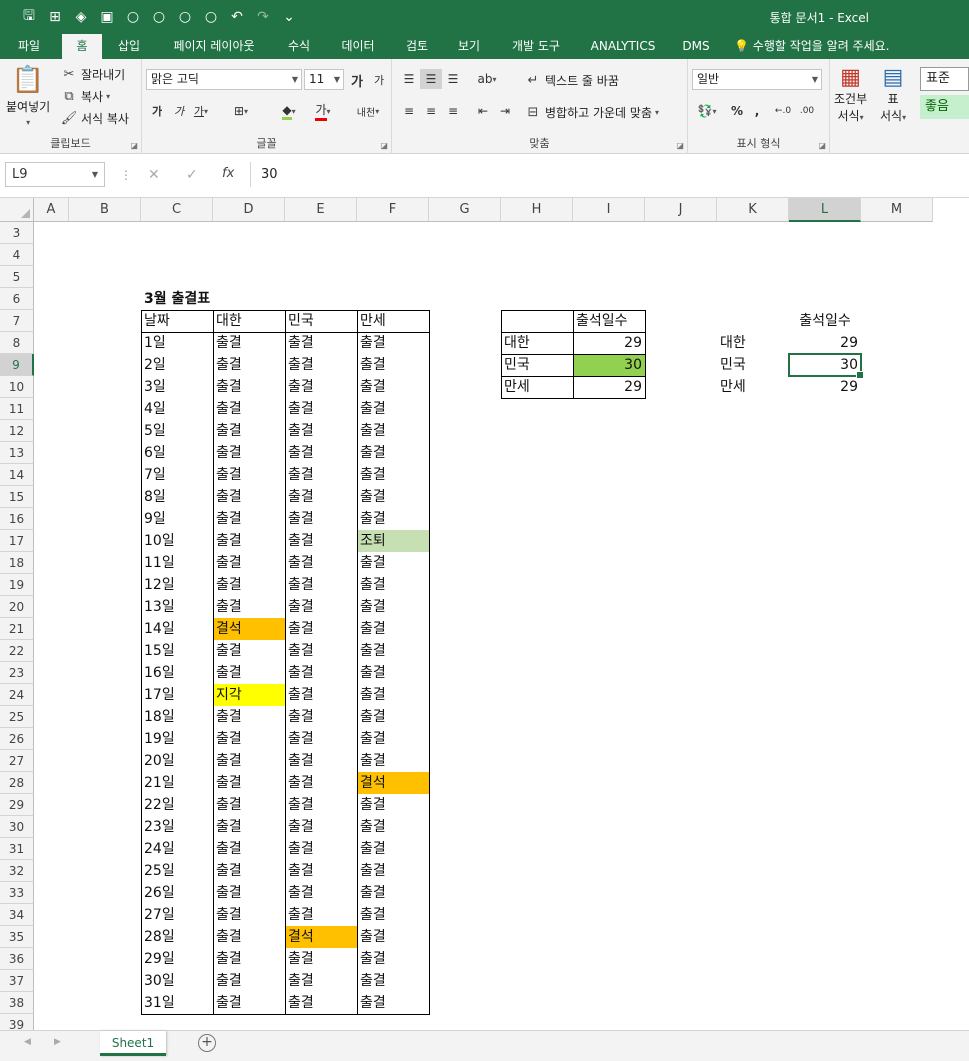 The image size is (969, 1061). Describe the element at coordinates (289, 111) in the screenshot. I see `fill-color-button: ◆ ▾` at that location.